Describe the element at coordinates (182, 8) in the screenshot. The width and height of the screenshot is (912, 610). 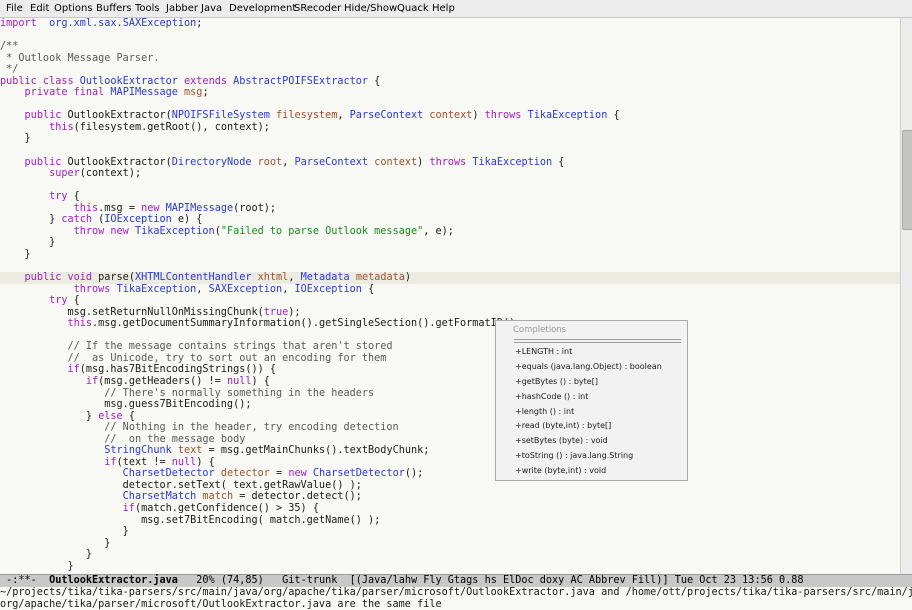
I see `menu-jabber: Jabber` at that location.